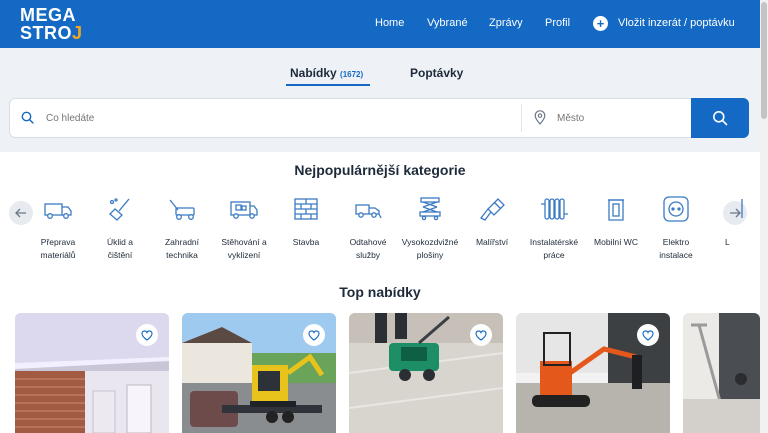  I want to click on category-label-line1: Stavba, so click(306, 242).